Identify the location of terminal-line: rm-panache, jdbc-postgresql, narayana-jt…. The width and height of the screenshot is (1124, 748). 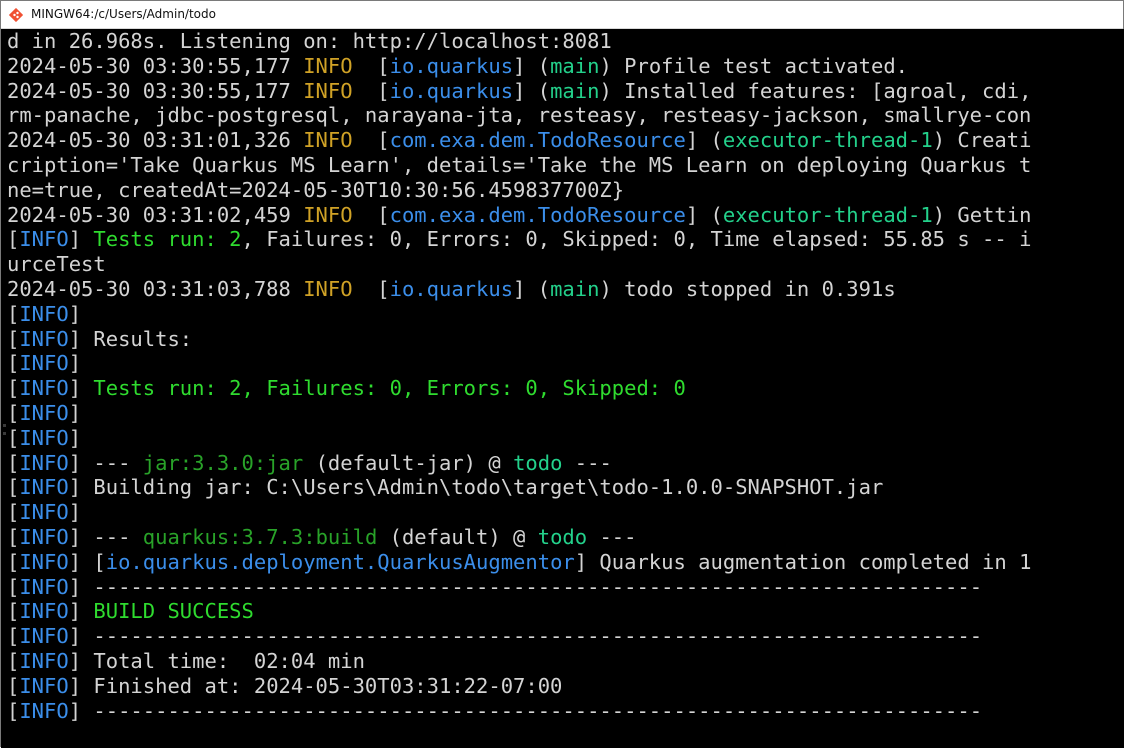
(519, 115).